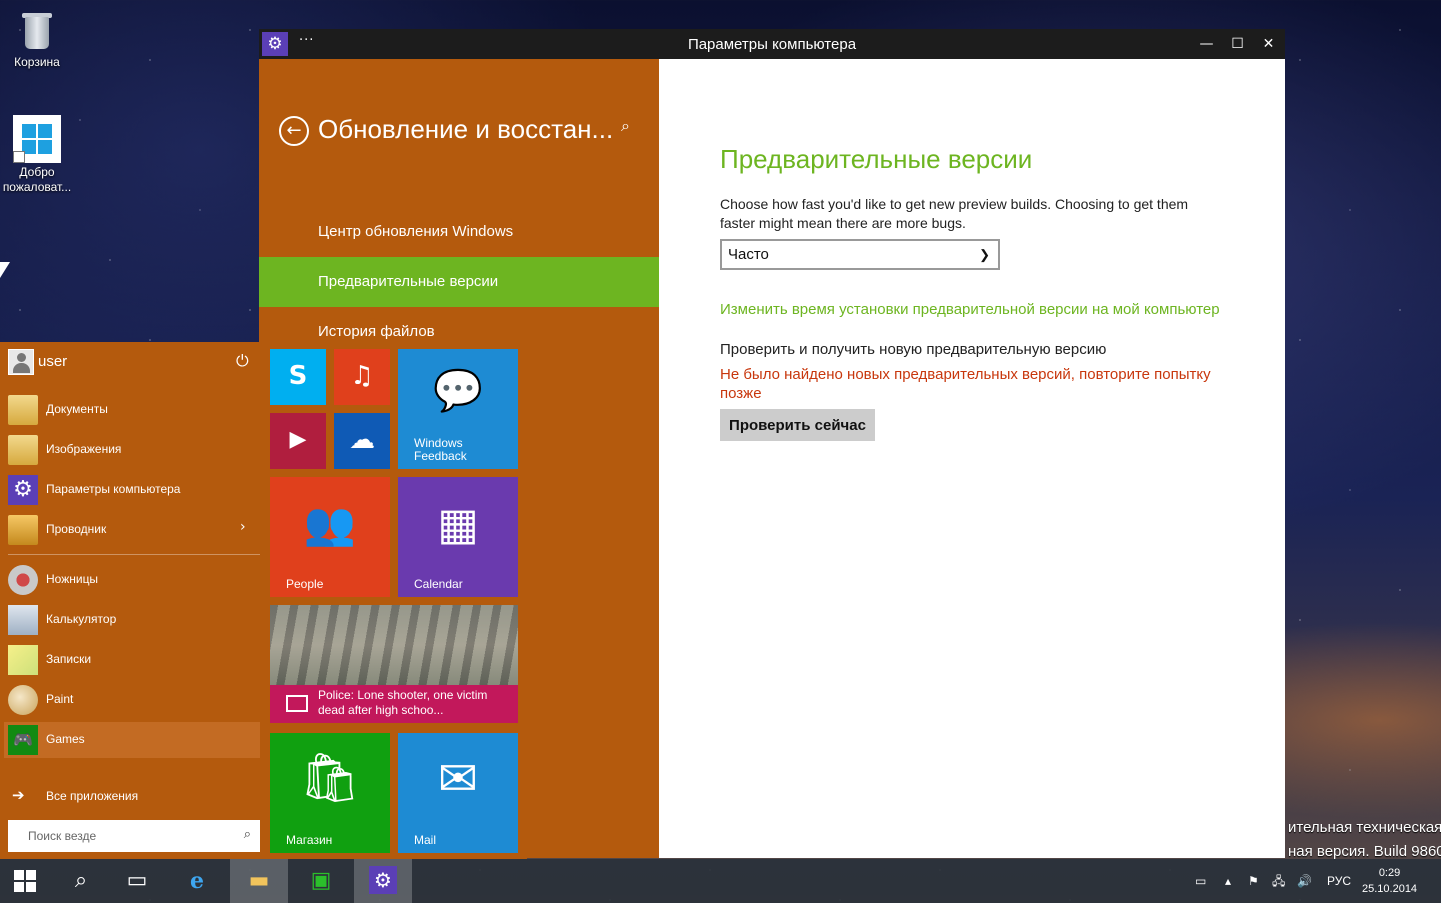 This screenshot has height=903, width=1441. What do you see at coordinates (294, 131) in the screenshot?
I see `back-arrow-icon: ←` at bounding box center [294, 131].